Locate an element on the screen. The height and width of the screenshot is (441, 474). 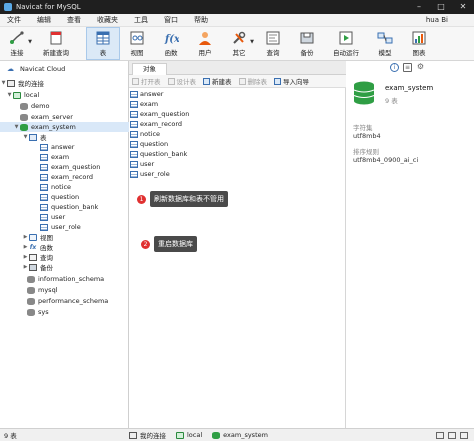
tree-item-table: notice is located at coordinates (64, 187).